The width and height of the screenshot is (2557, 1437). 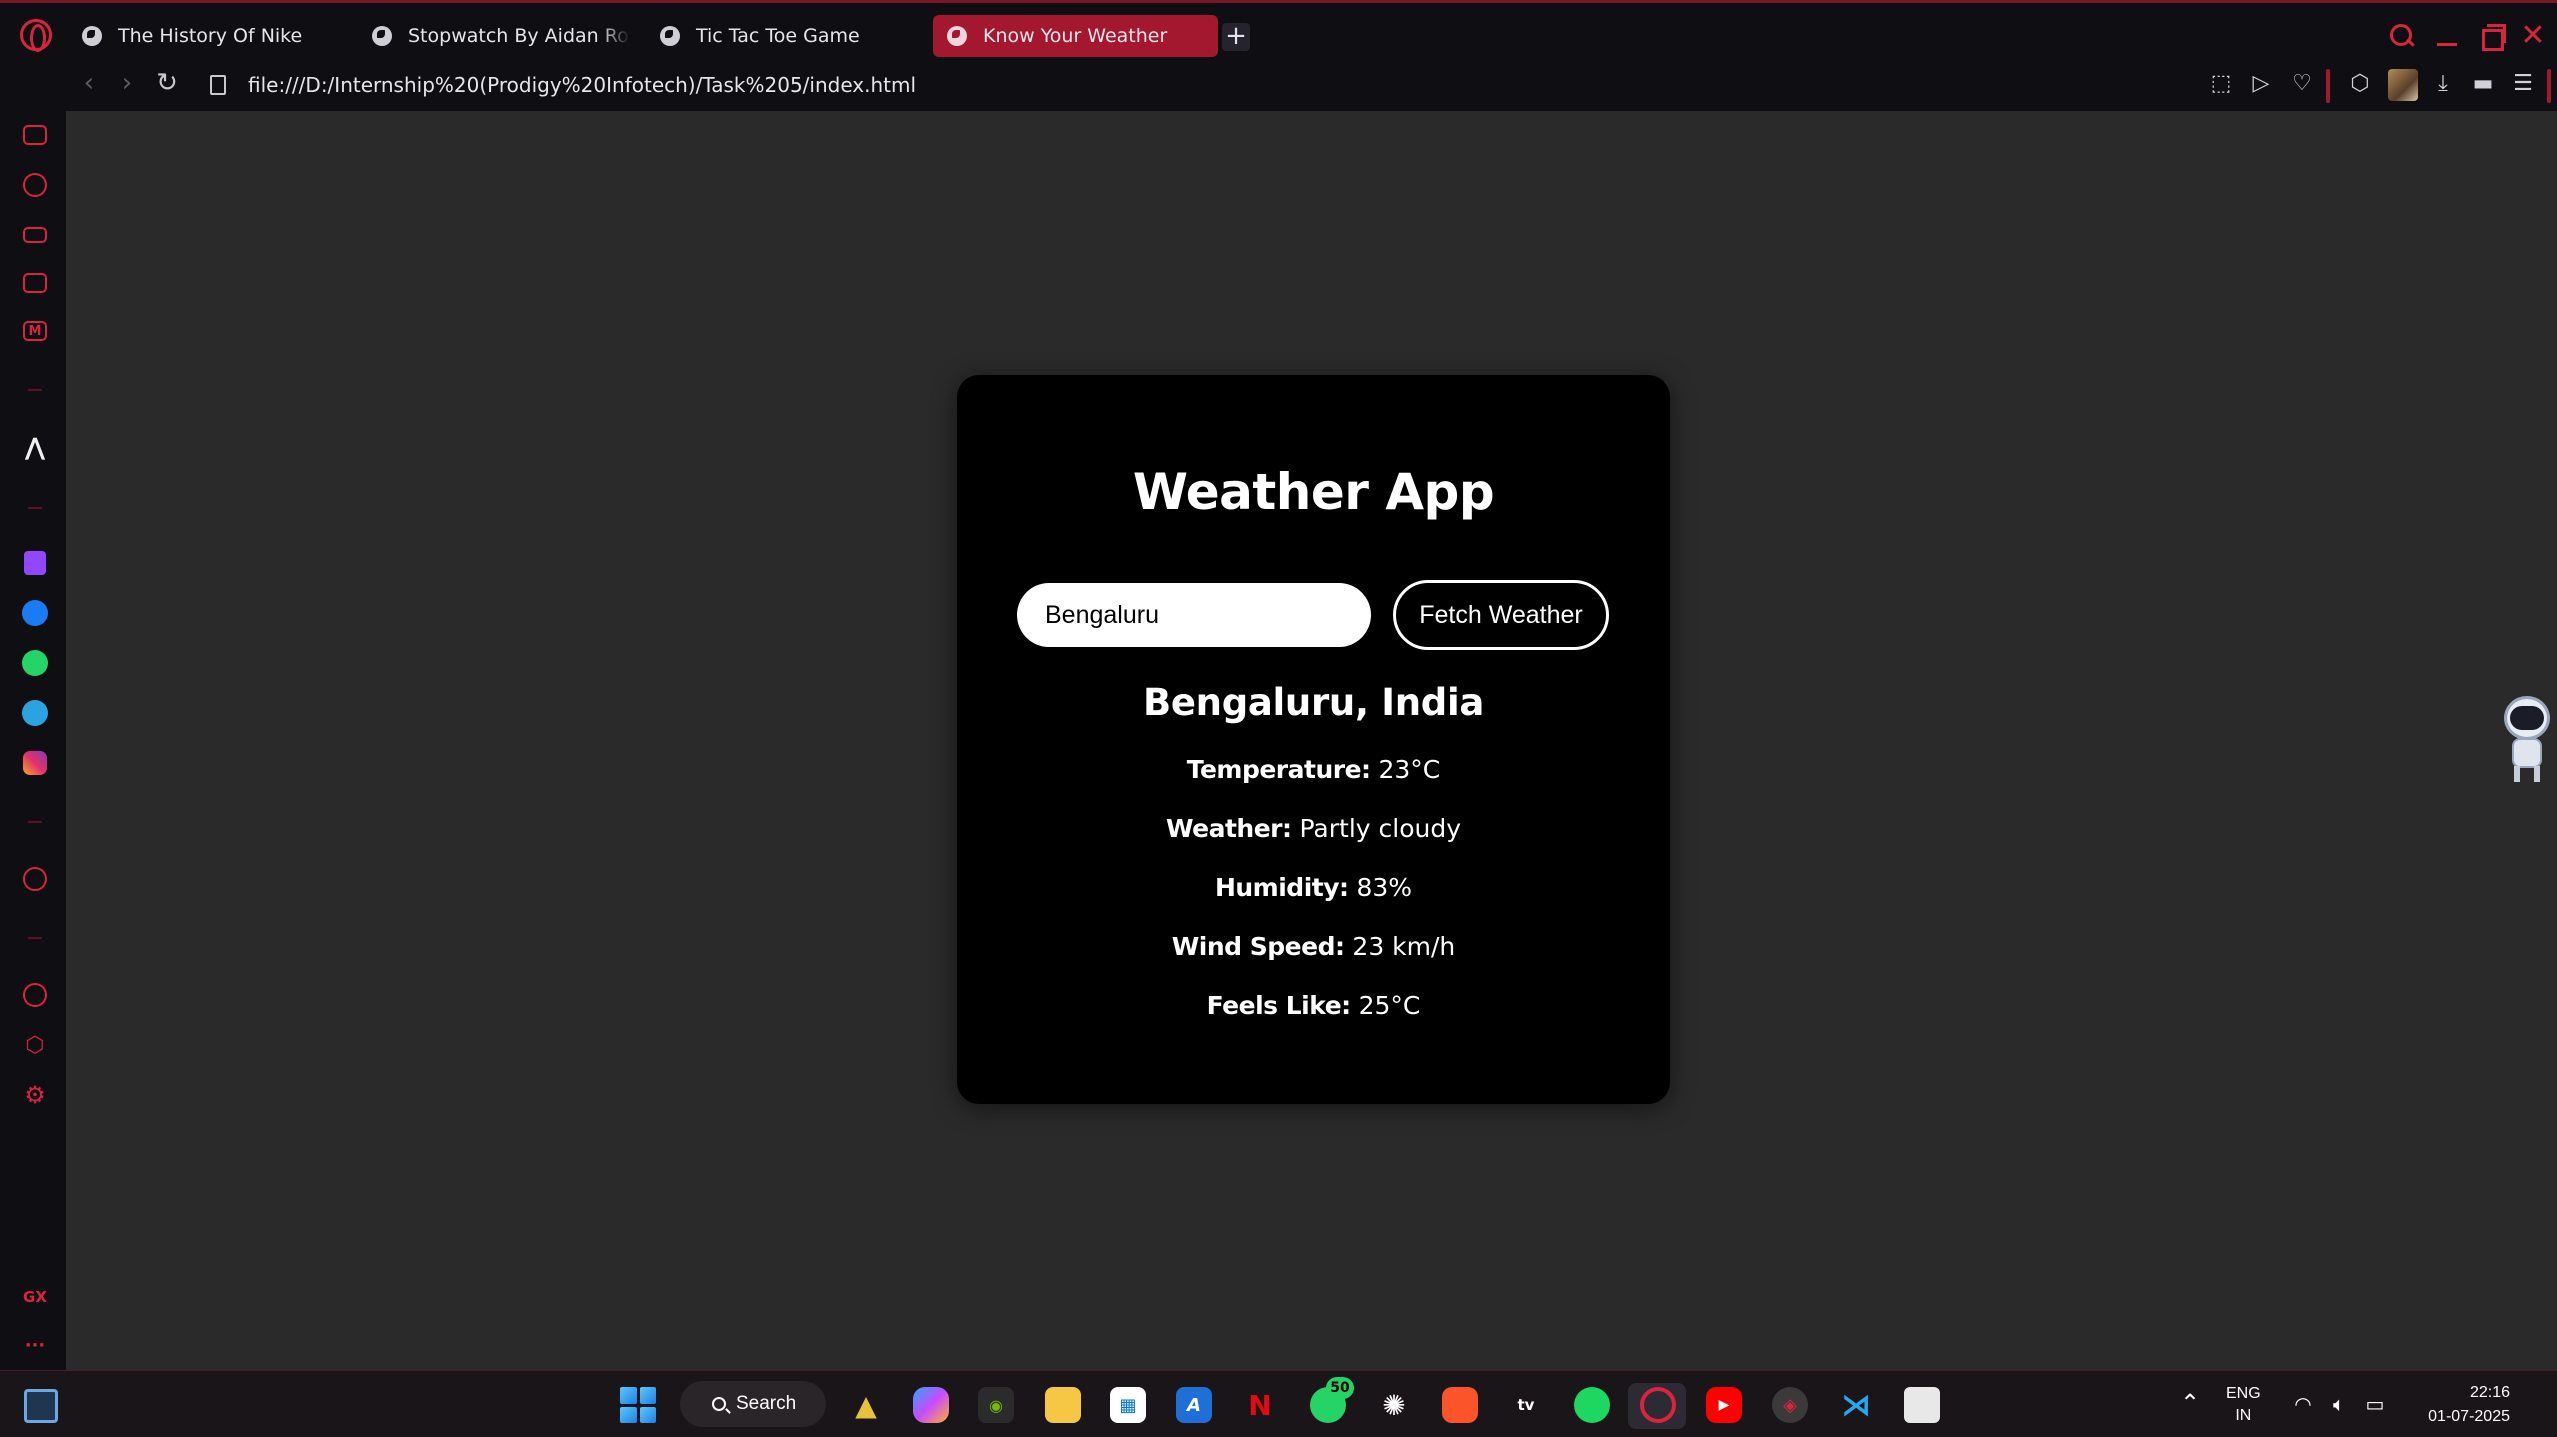 I want to click on city-input, so click(x=1194, y=615).